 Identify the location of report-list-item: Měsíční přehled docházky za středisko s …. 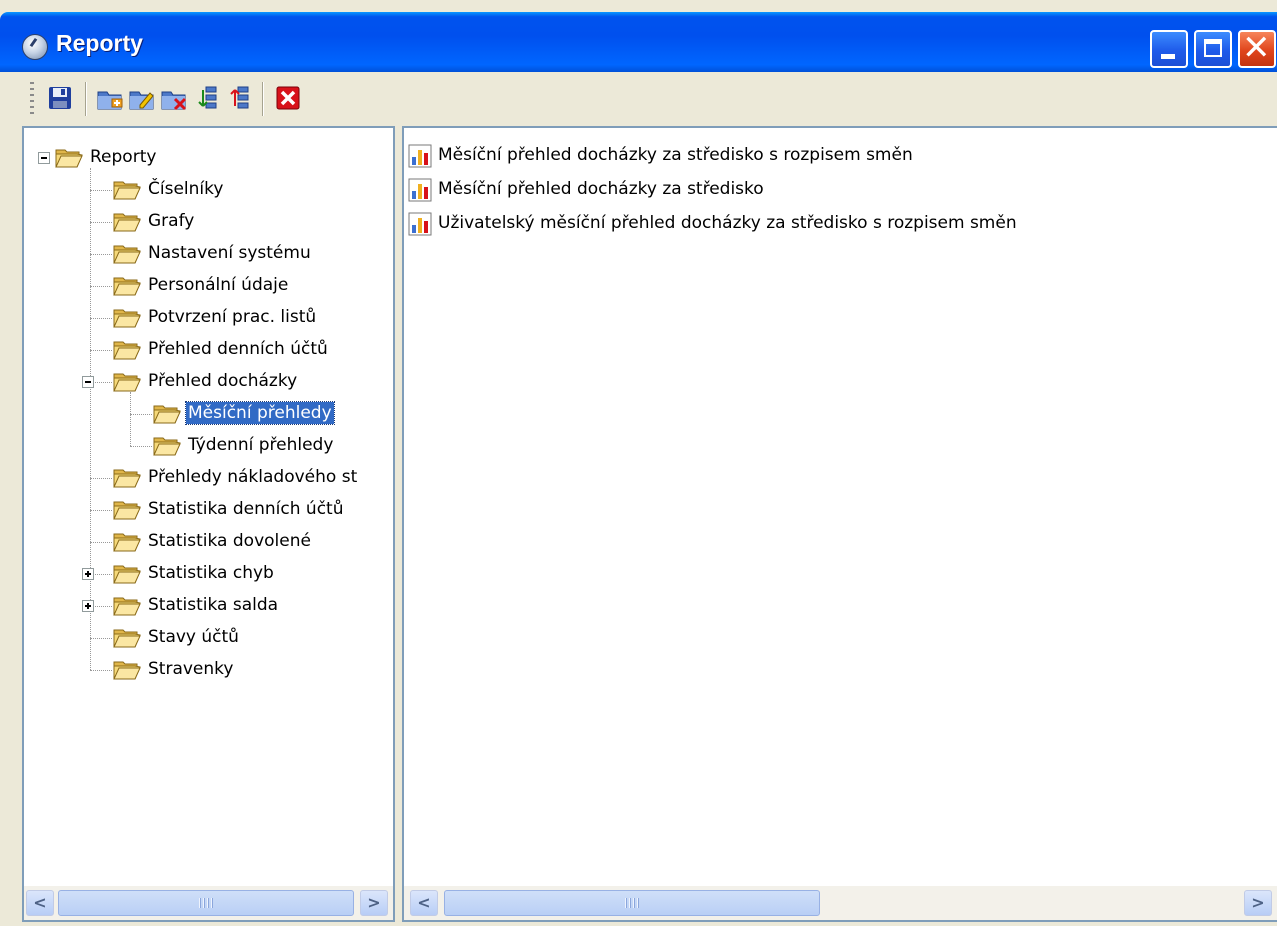
(838, 155).